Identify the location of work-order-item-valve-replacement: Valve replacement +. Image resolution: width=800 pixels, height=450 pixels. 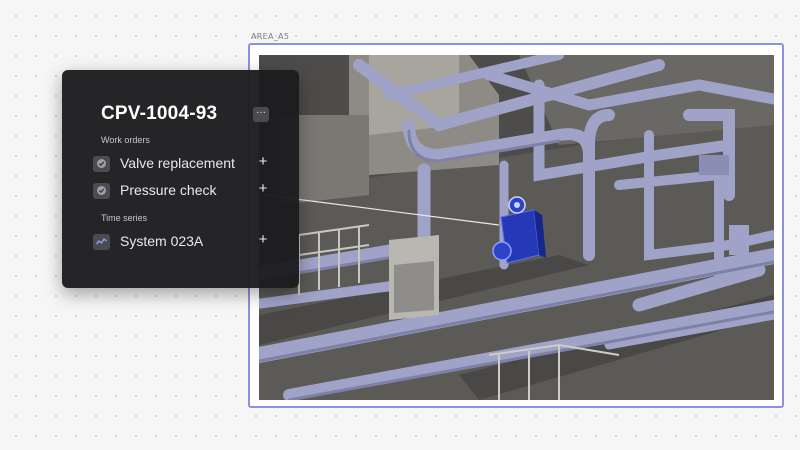
(183, 163).